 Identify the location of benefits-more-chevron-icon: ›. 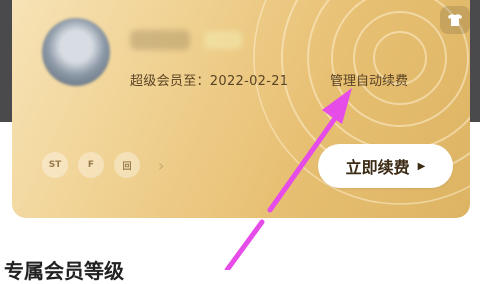
(161, 165).